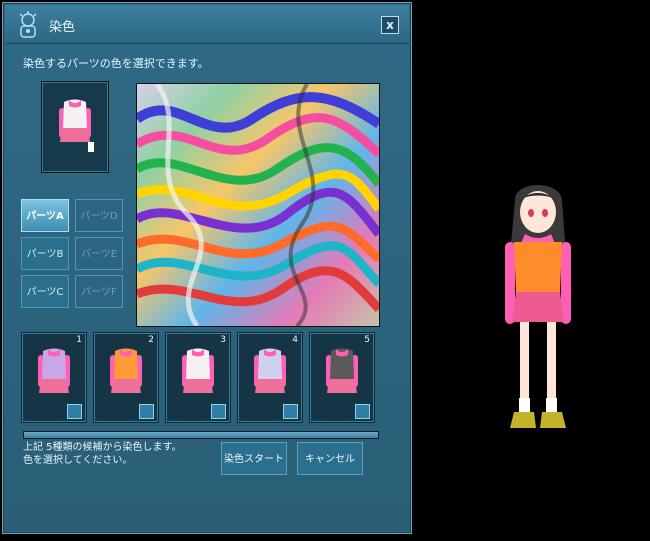  I want to click on color-candidate-5: 5, so click(342, 377).